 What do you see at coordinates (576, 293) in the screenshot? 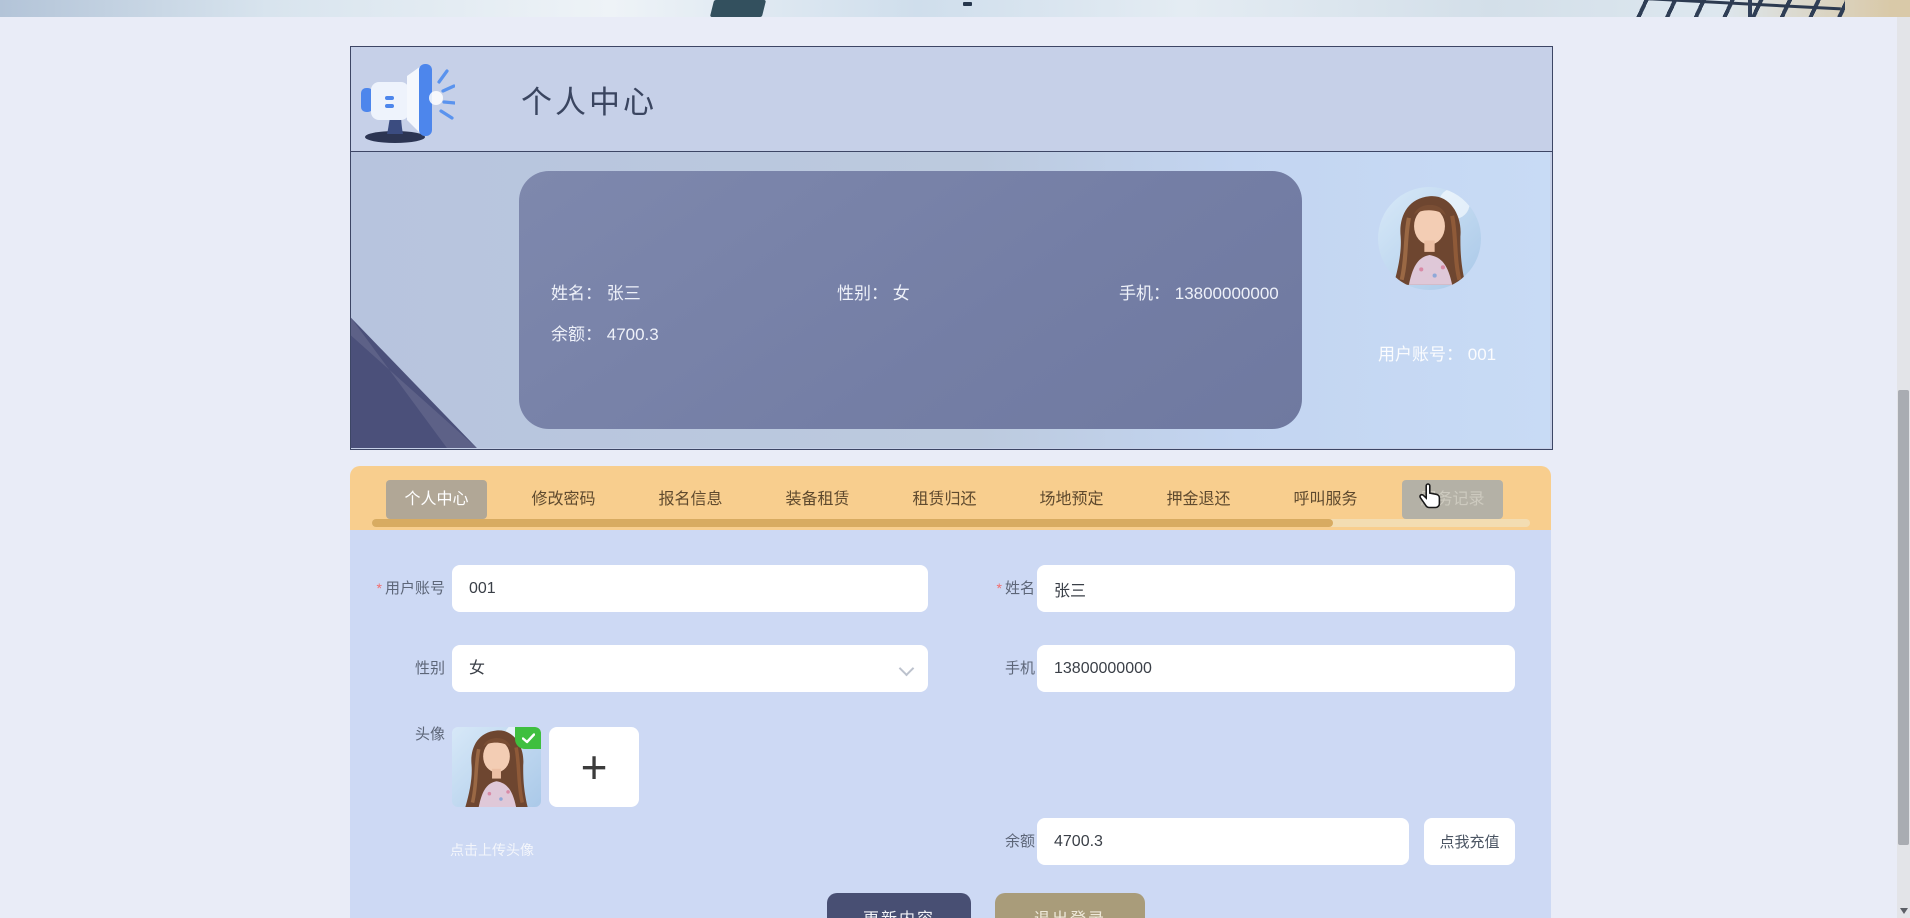
I see `summary-name-label: 姓名：` at bounding box center [576, 293].